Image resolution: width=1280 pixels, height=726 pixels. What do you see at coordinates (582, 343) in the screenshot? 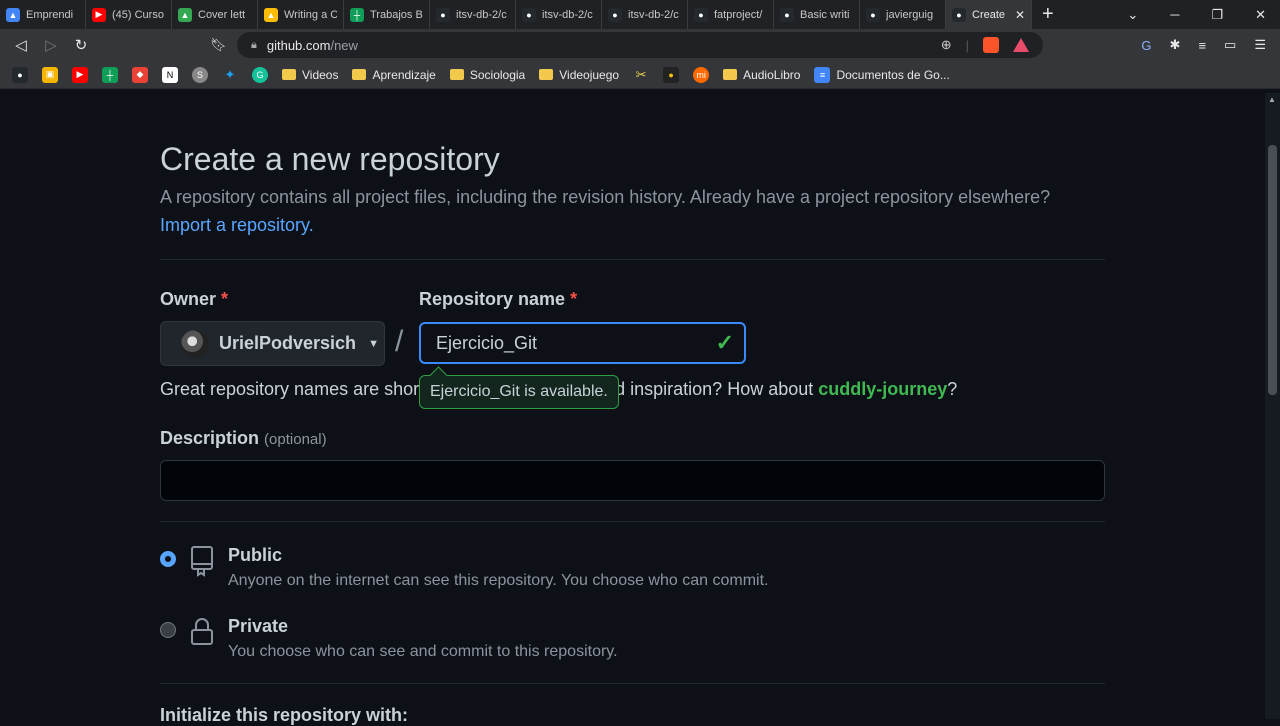
I see `repository-name-input: Ejercicio_Git ✓` at bounding box center [582, 343].